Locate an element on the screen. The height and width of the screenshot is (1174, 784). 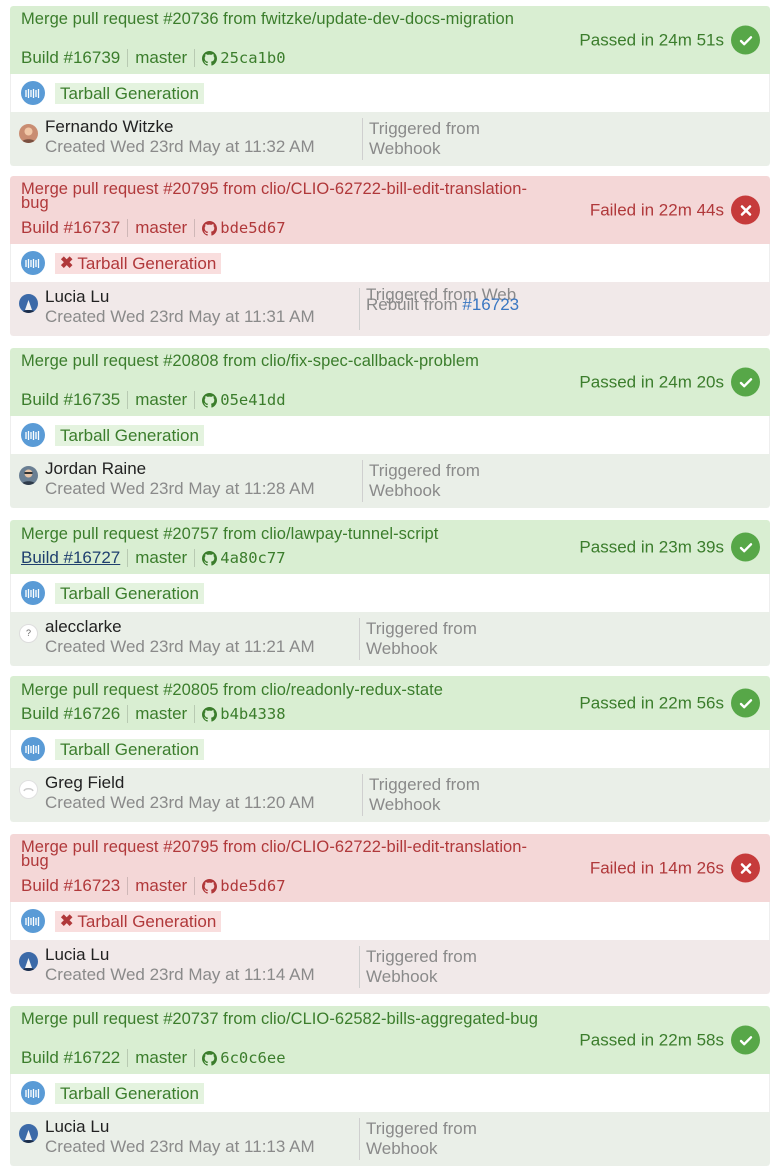
build-meta: Build #16739 master 25ca1b0 is located at coordinates (153, 58).